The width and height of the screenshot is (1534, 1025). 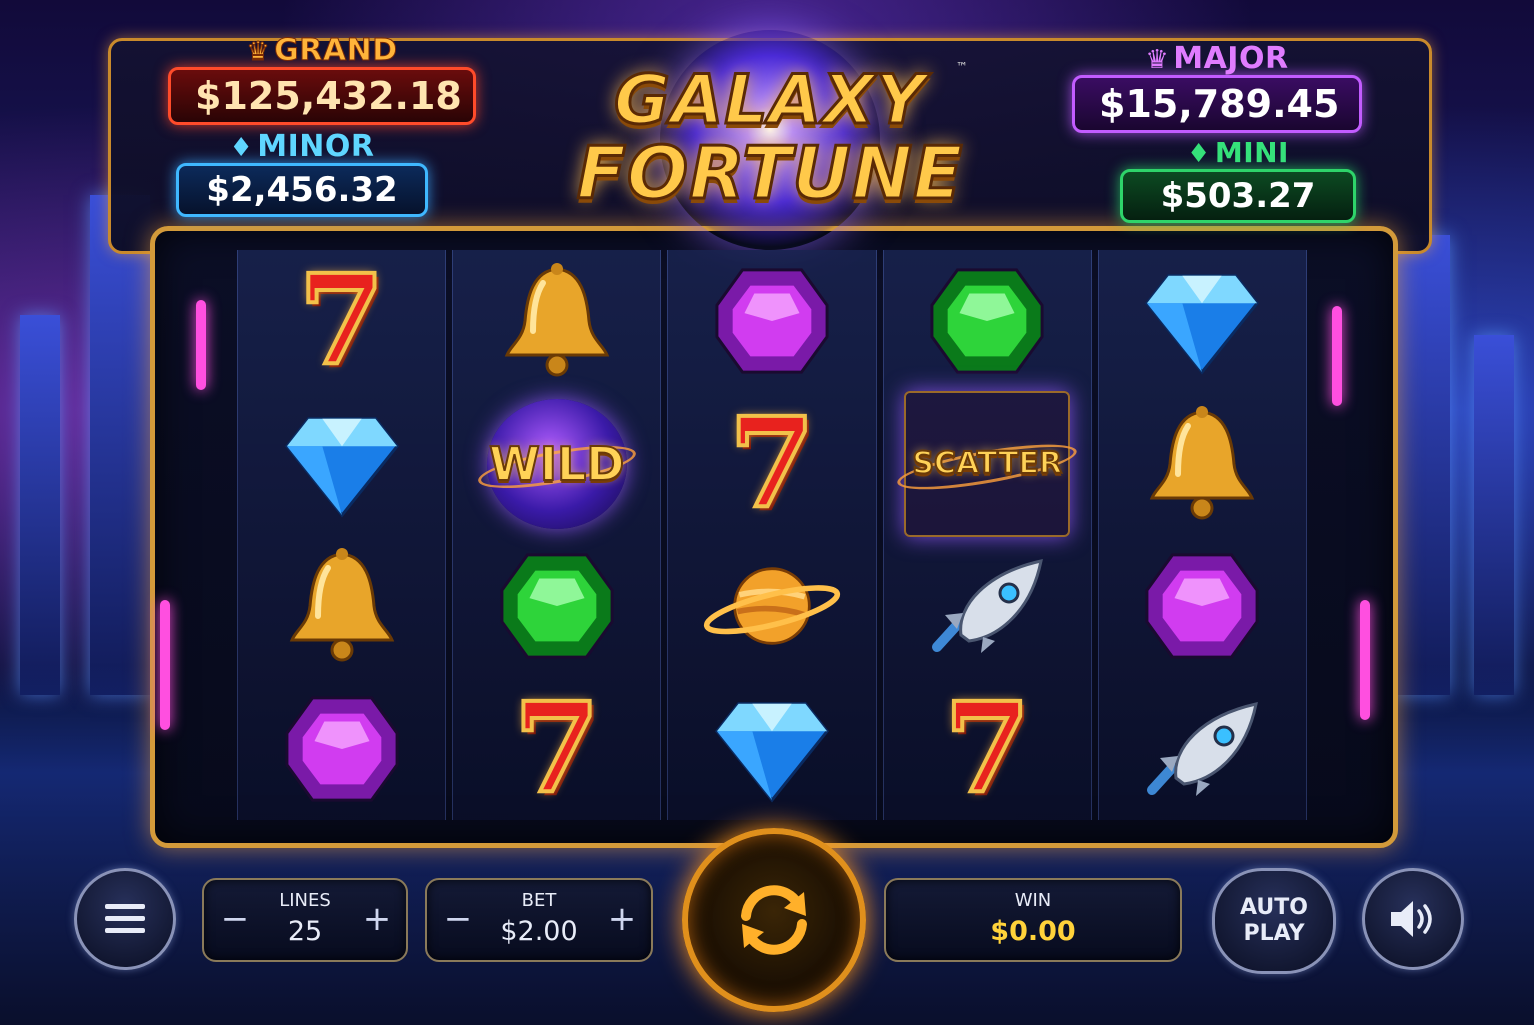 I want to click on sound-button, so click(x=1413, y=919).